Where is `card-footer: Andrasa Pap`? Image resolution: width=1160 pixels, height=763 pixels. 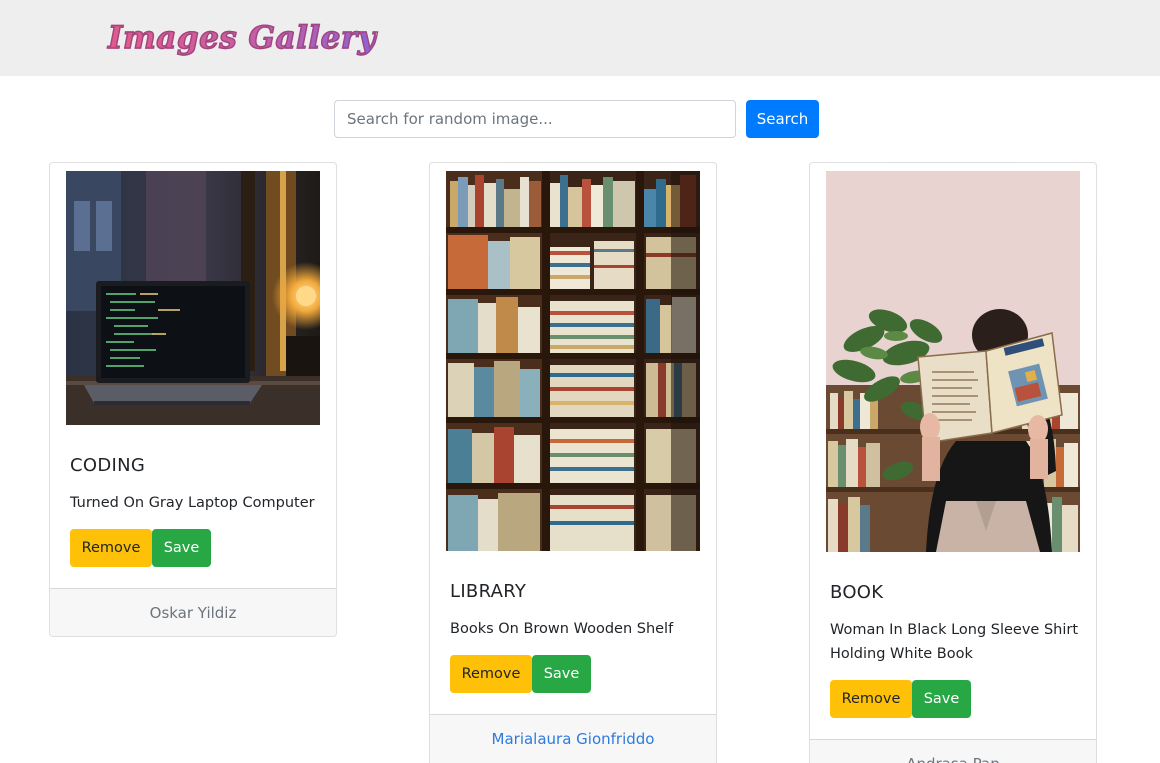 card-footer: Andrasa Pap is located at coordinates (953, 751).